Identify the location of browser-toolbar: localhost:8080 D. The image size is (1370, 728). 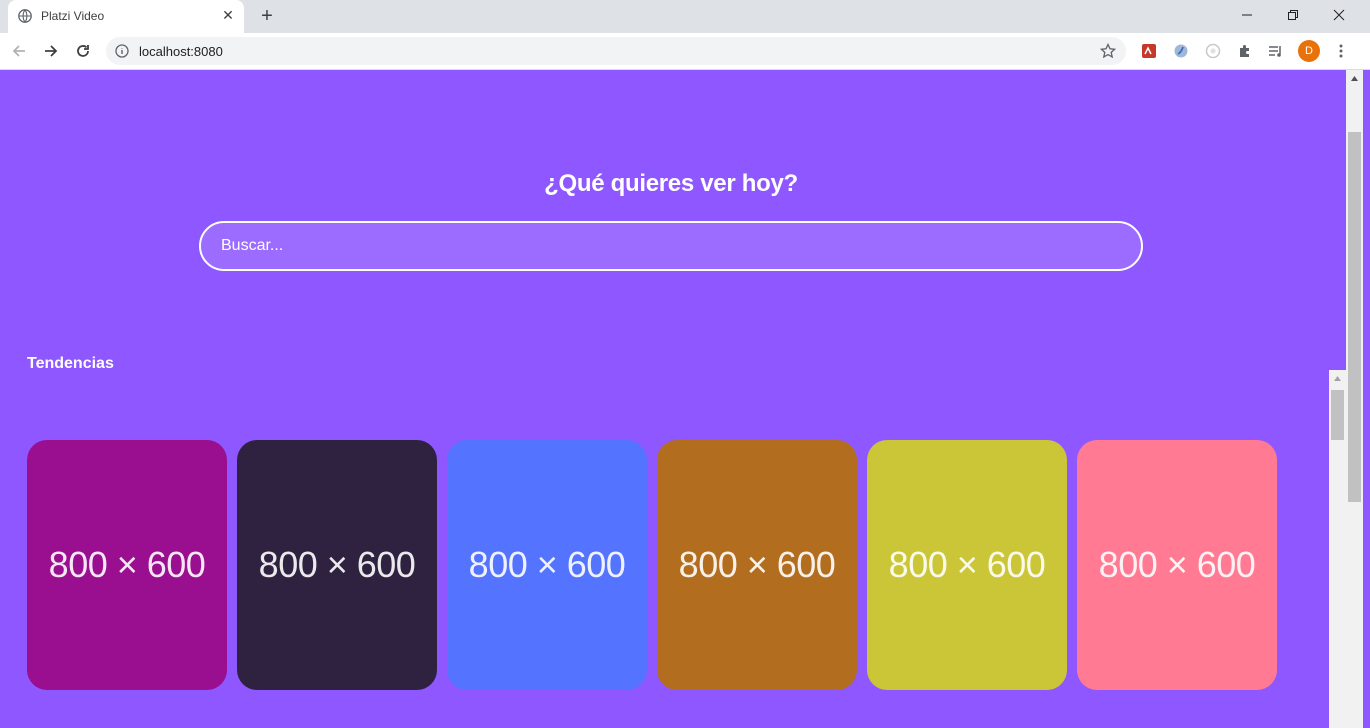
(685, 51).